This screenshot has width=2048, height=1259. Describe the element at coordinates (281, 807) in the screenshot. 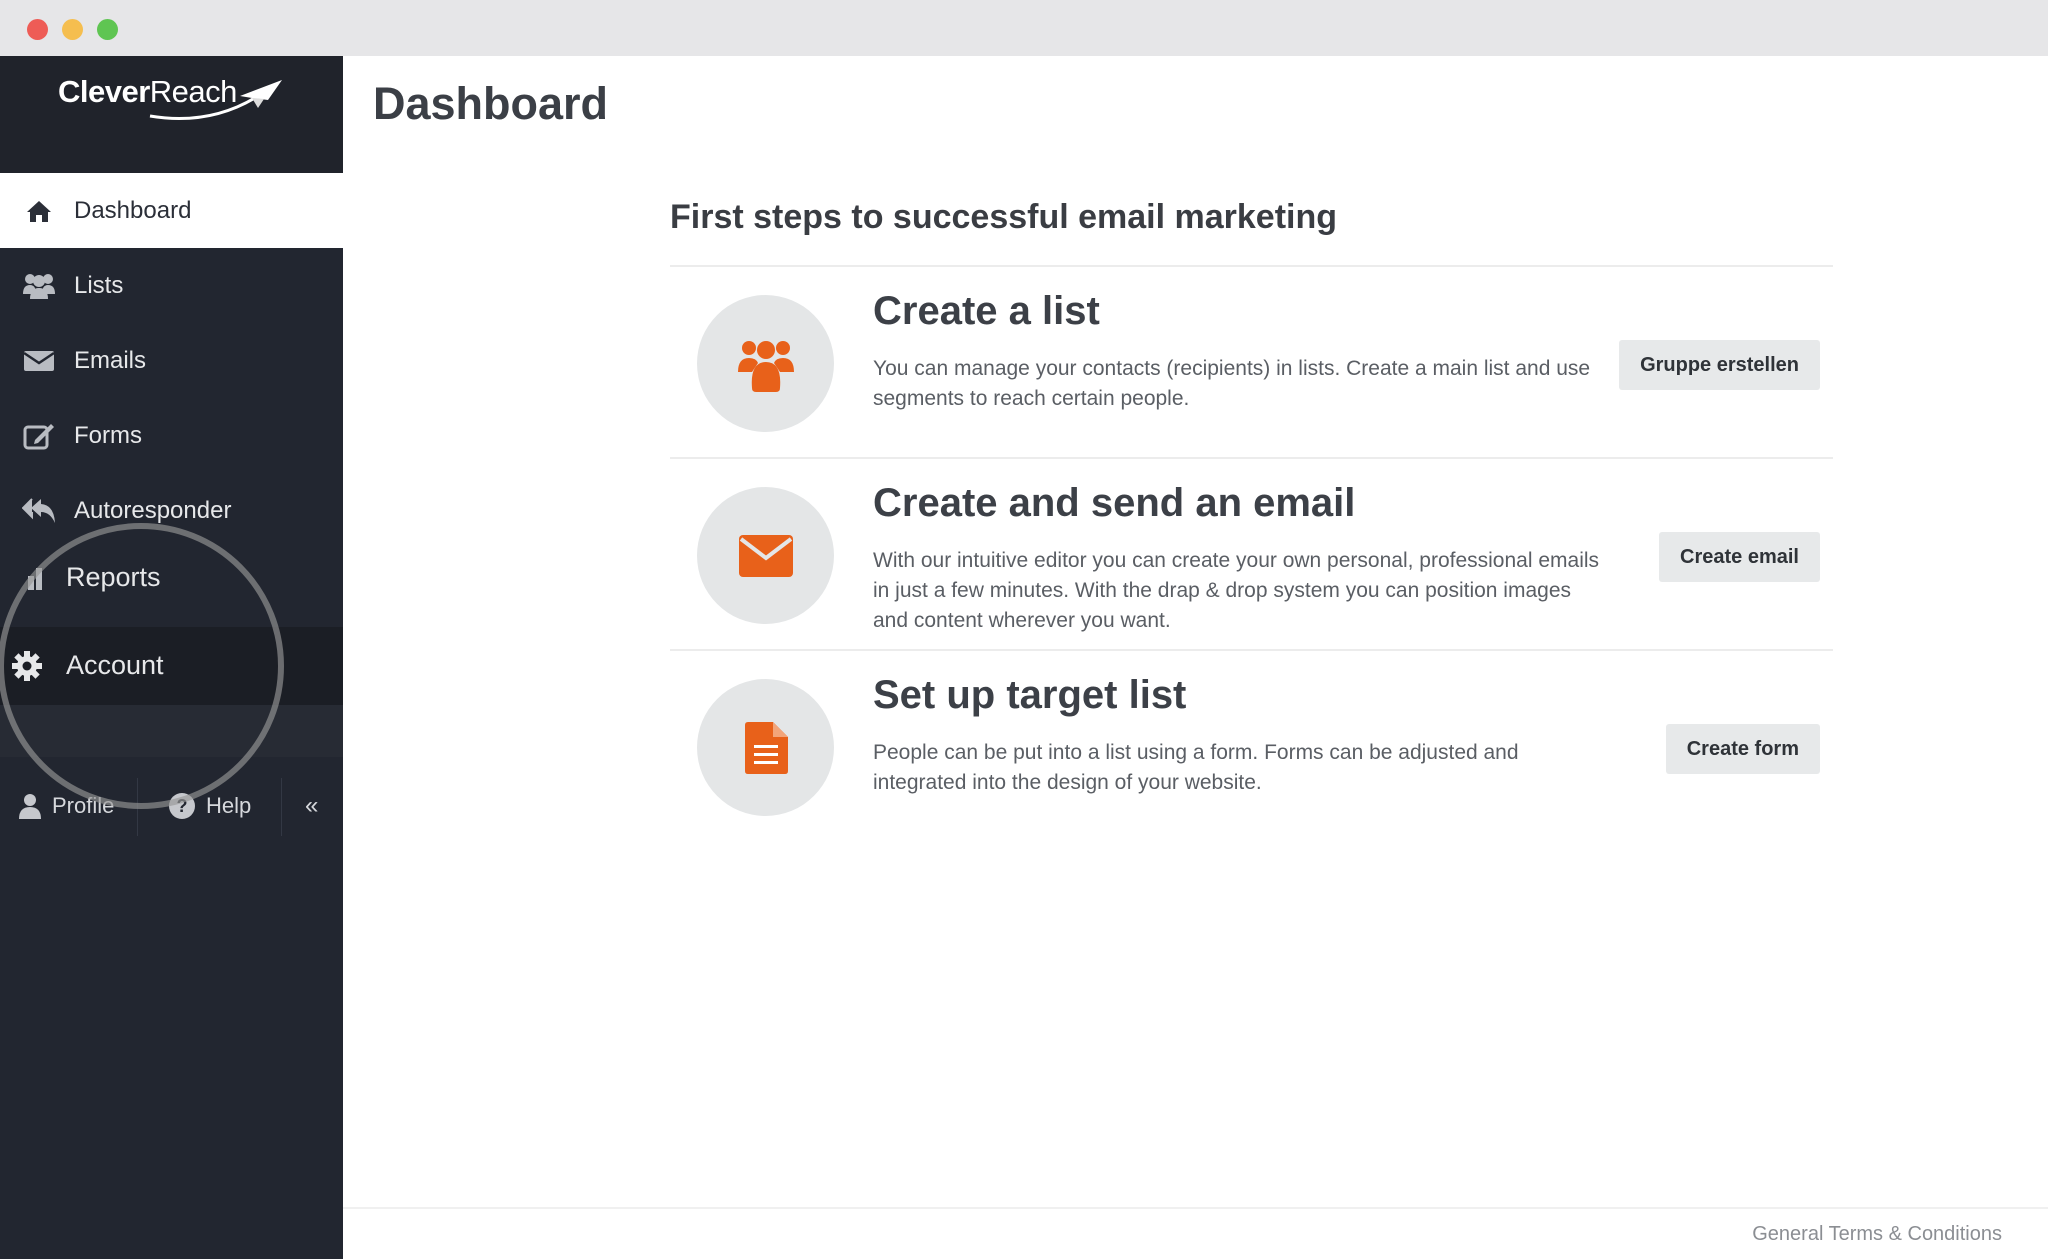

I see `bottom-separator` at that location.